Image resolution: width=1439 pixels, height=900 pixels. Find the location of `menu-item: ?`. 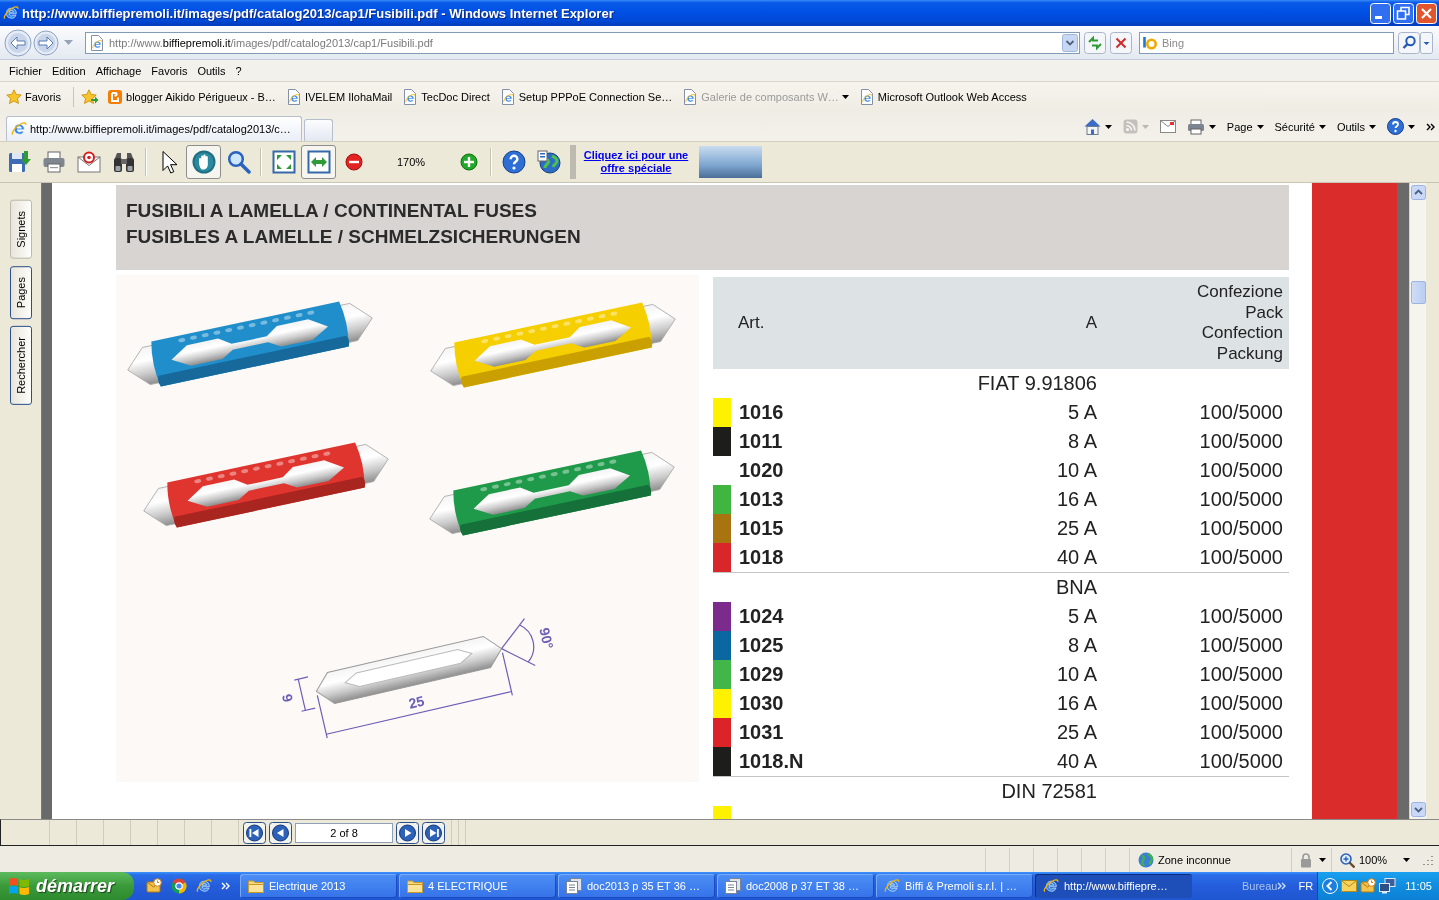

menu-item: ? is located at coordinates (238, 70).